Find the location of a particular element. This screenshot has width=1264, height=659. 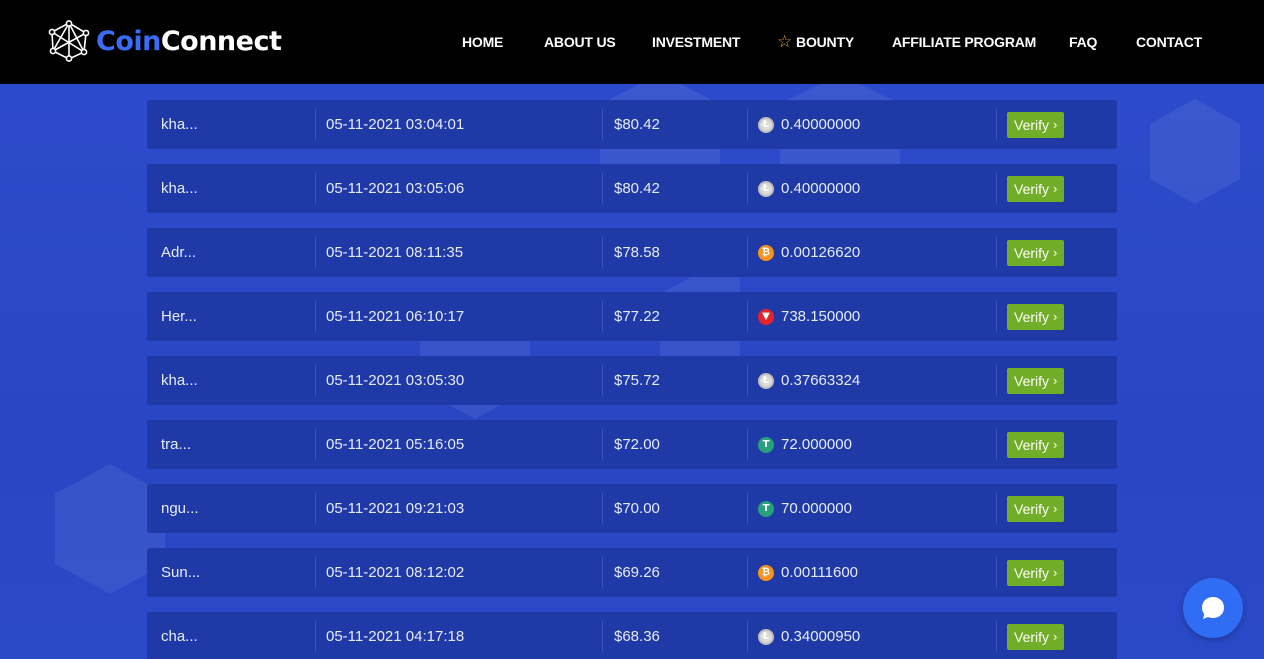

chat-button is located at coordinates (1213, 608).